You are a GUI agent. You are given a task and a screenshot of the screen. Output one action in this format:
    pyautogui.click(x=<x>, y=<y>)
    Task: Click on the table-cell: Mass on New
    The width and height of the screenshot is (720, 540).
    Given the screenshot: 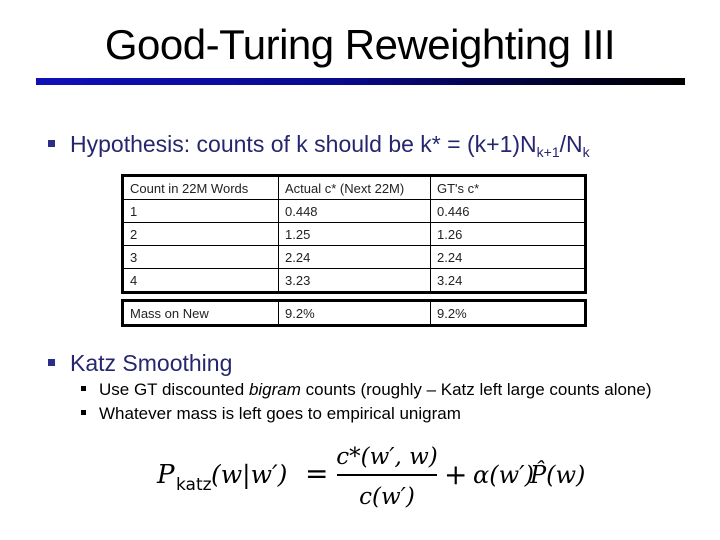 What is the action you would take?
    pyautogui.click(x=200, y=313)
    